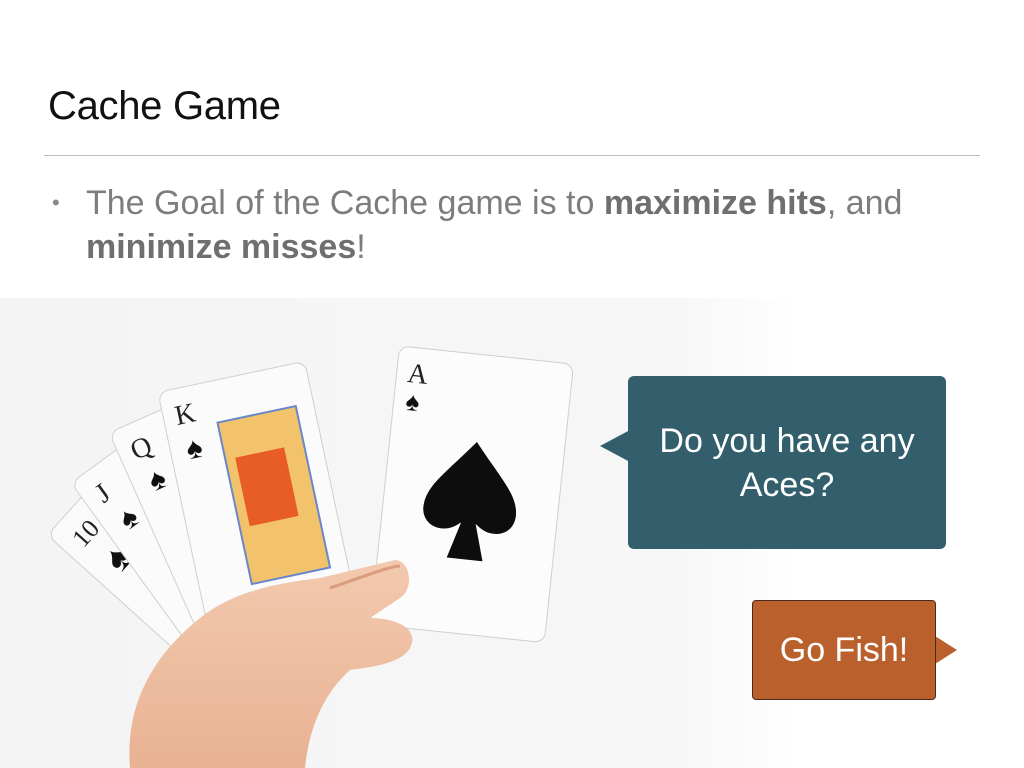  I want to click on question-speech-bubble: Do you have any Aces?, so click(787, 462).